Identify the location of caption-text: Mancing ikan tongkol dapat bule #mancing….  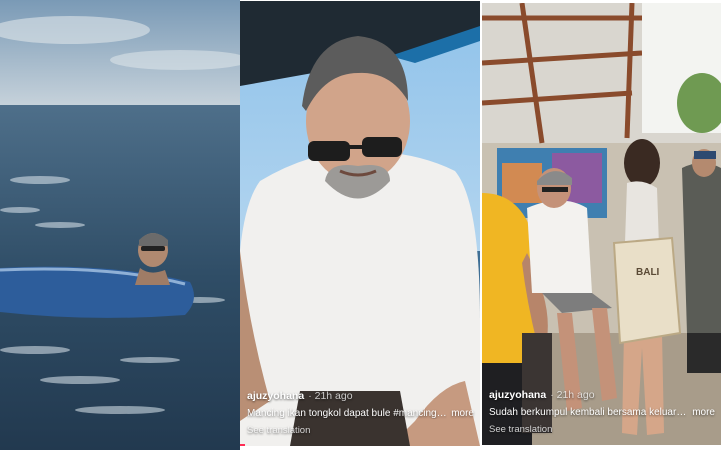
(347, 413).